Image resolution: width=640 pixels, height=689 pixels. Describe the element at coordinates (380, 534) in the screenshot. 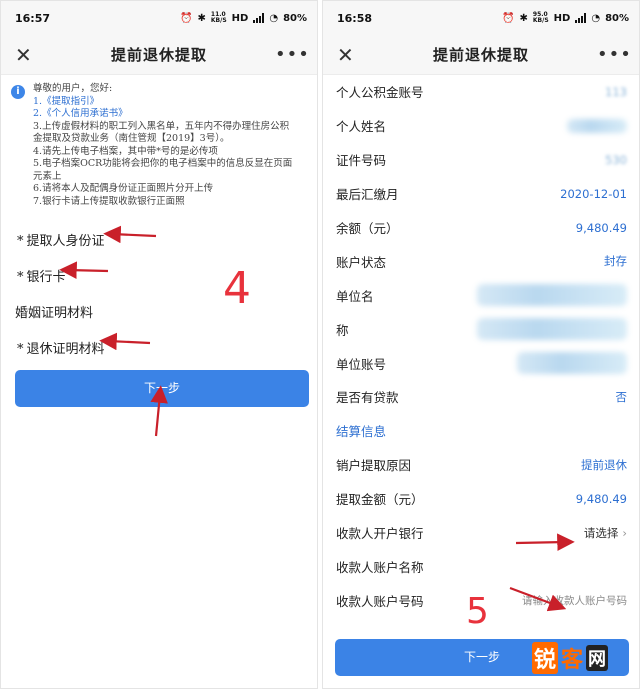

I see `row-label: 收款人开户银行` at that location.